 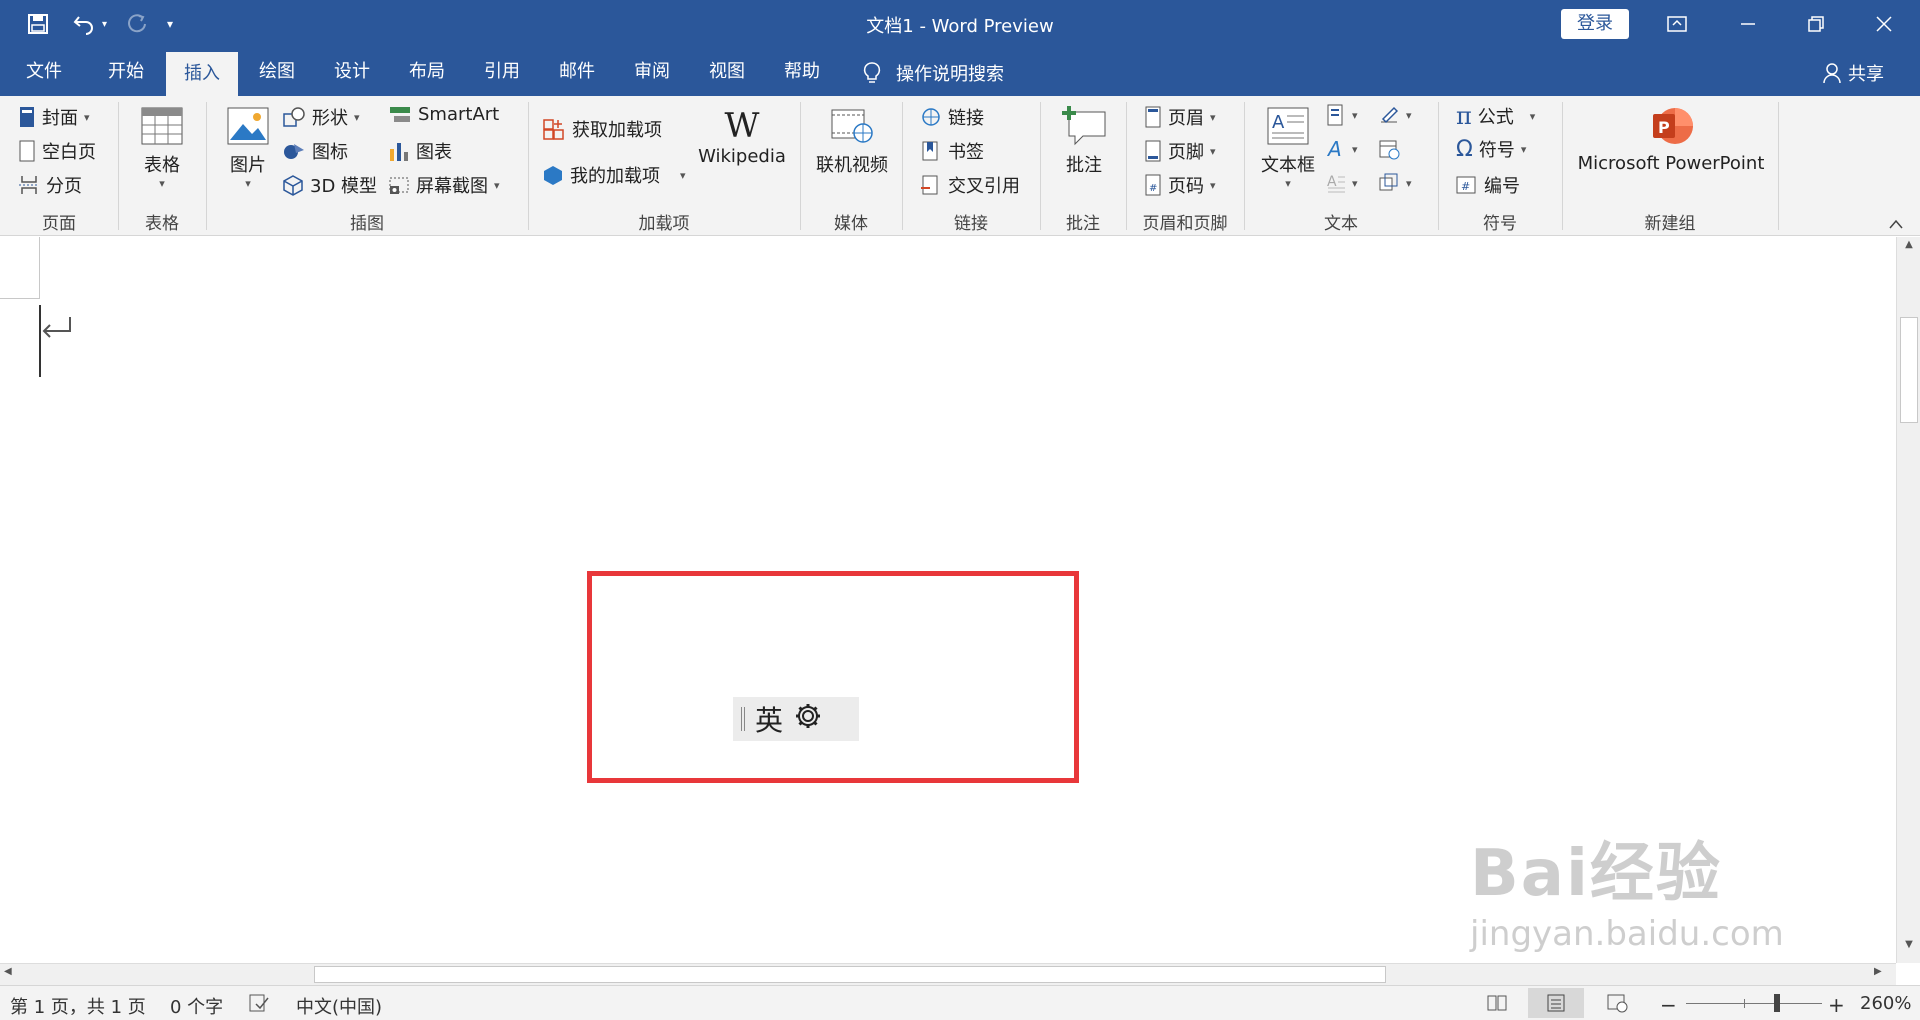 I want to click on read-mode-button, so click(x=1497, y=1005).